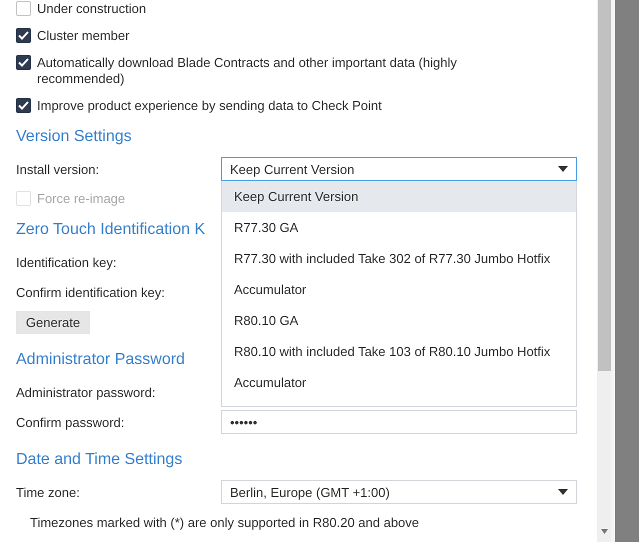 The height and width of the screenshot is (542, 639). I want to click on dropdown-option: Keep Current Version, so click(399, 196).